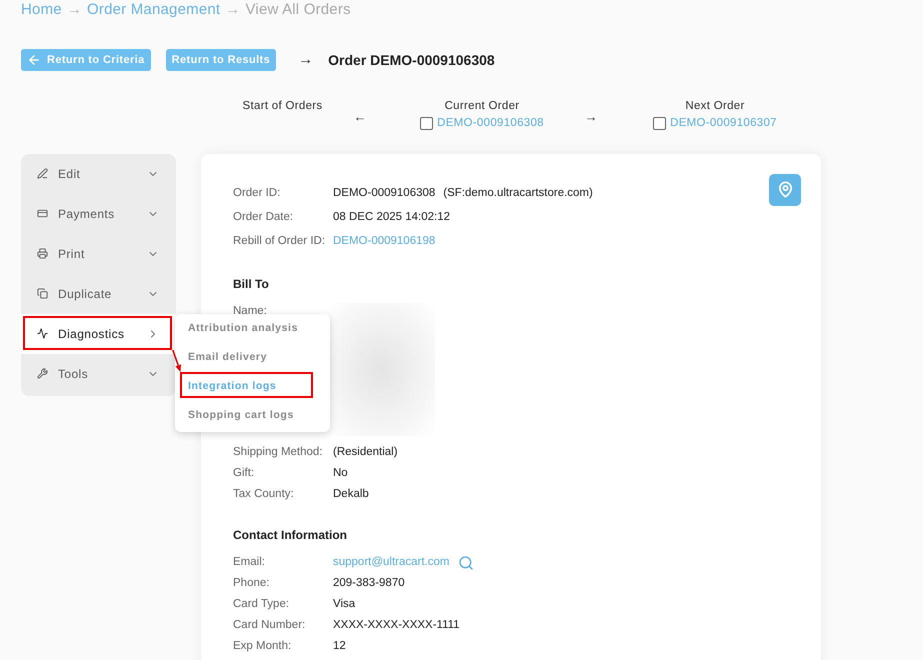 The image size is (923, 660). I want to click on field-value: No, so click(340, 473).